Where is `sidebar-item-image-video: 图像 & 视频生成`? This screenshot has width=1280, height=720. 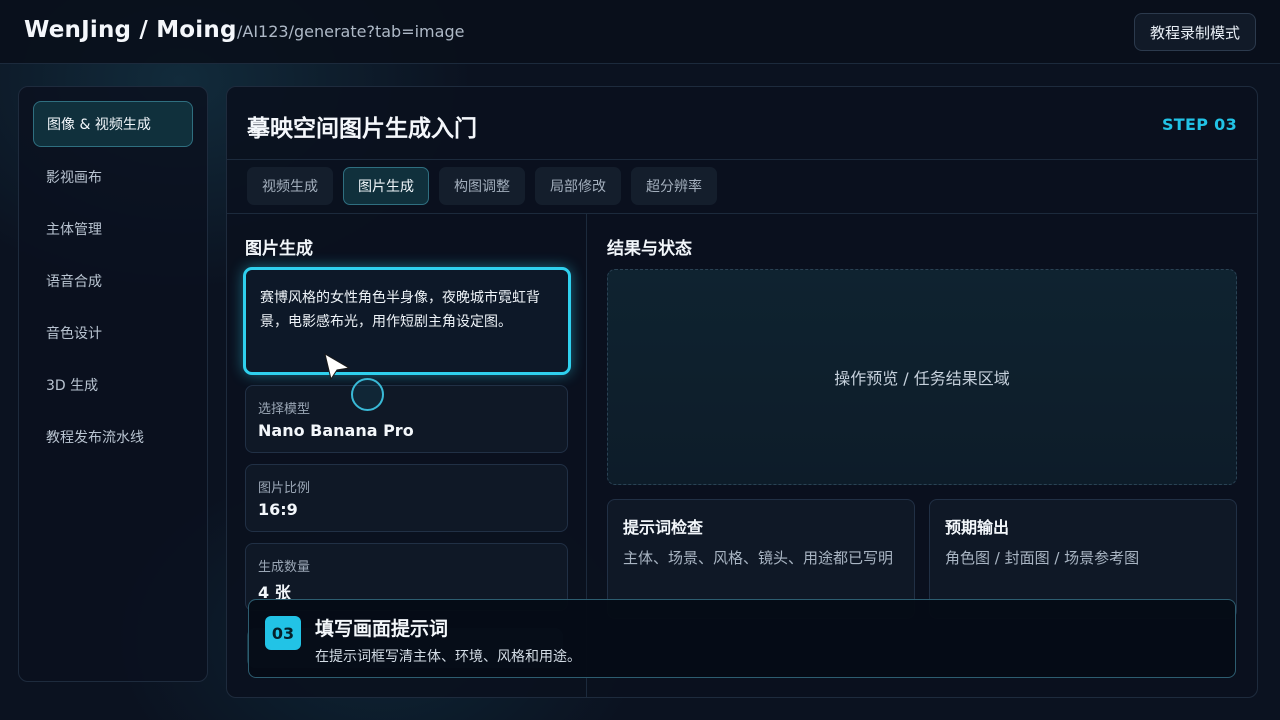
sidebar-item-image-video: 图像 & 视频生成 is located at coordinates (113, 124).